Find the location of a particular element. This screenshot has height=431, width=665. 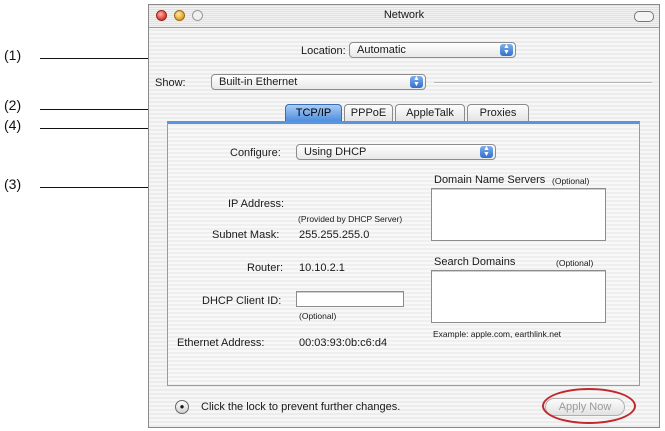

show-label: Show: is located at coordinates (170, 83).